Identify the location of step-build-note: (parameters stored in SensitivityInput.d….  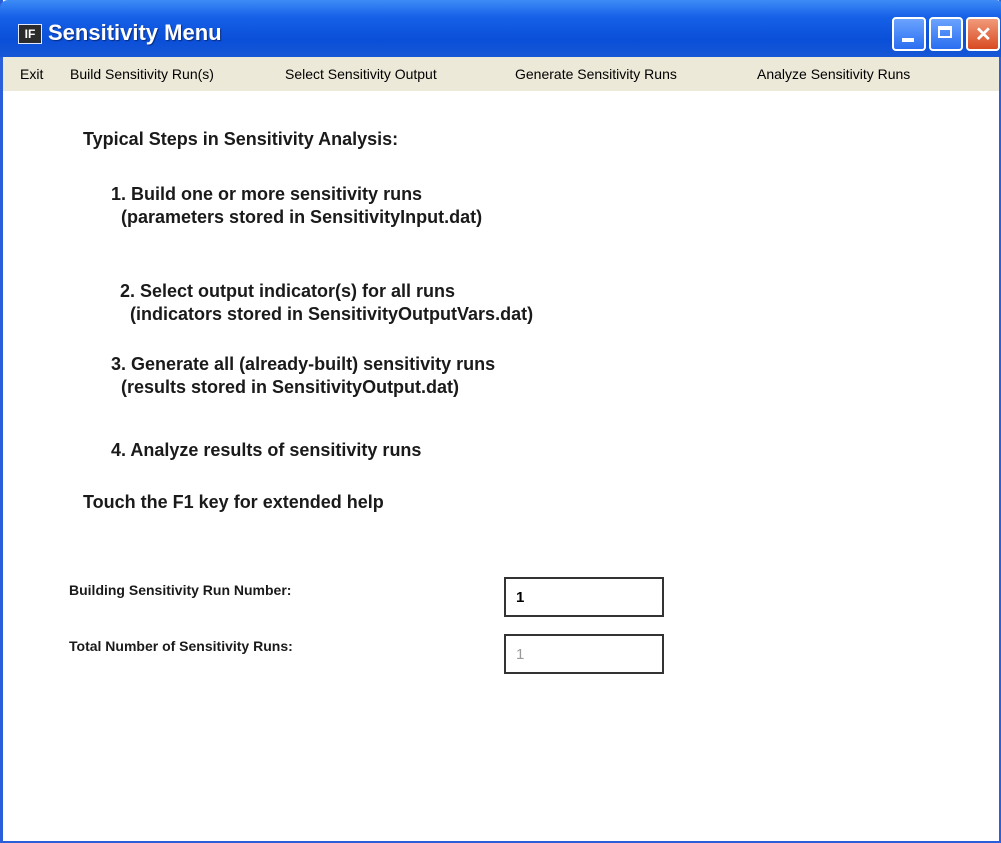
(302, 217).